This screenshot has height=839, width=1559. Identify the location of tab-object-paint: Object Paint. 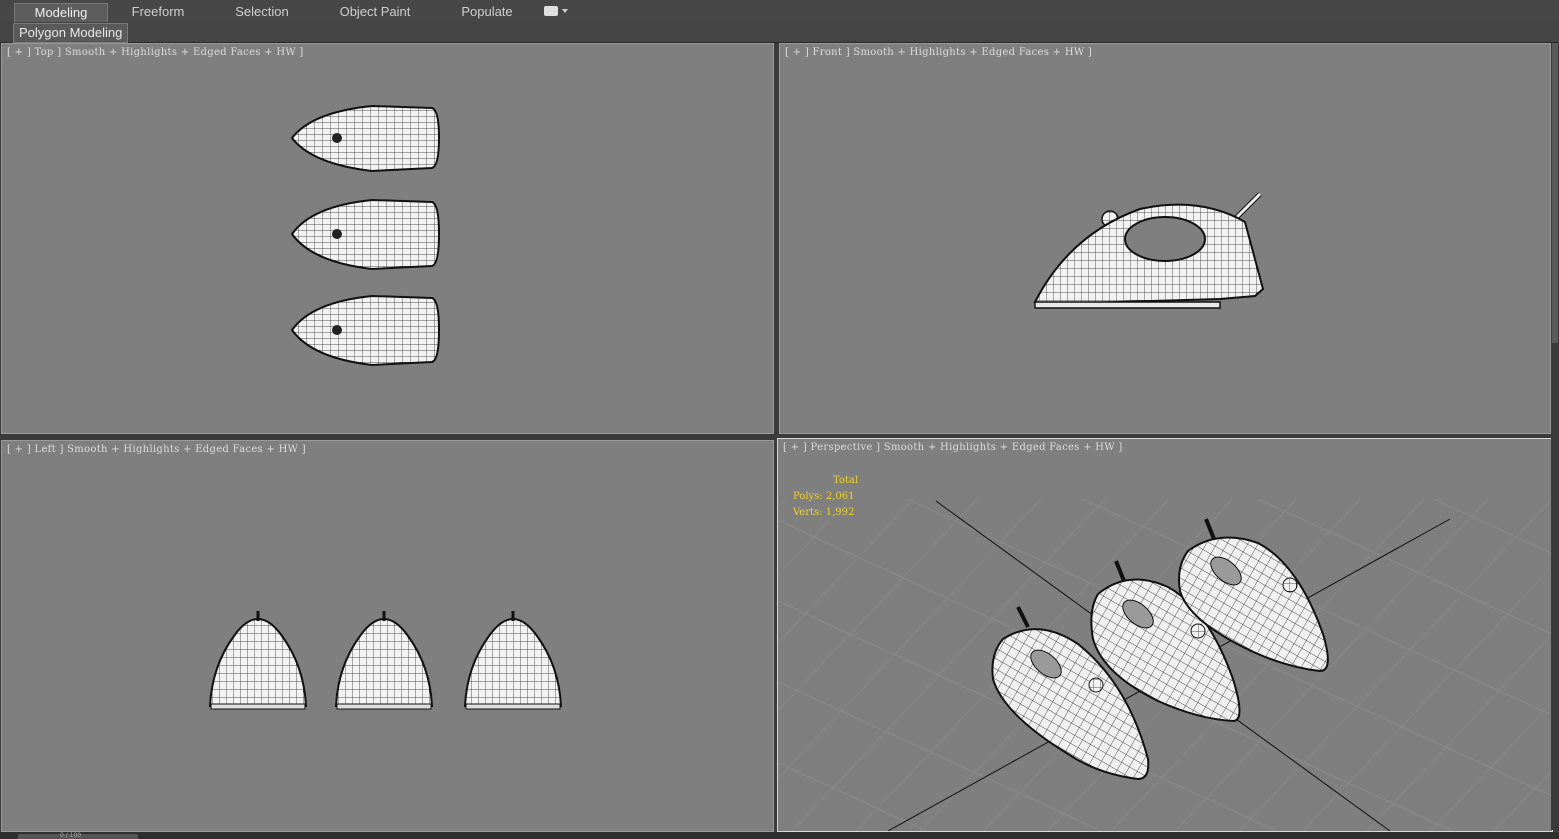
(375, 12).